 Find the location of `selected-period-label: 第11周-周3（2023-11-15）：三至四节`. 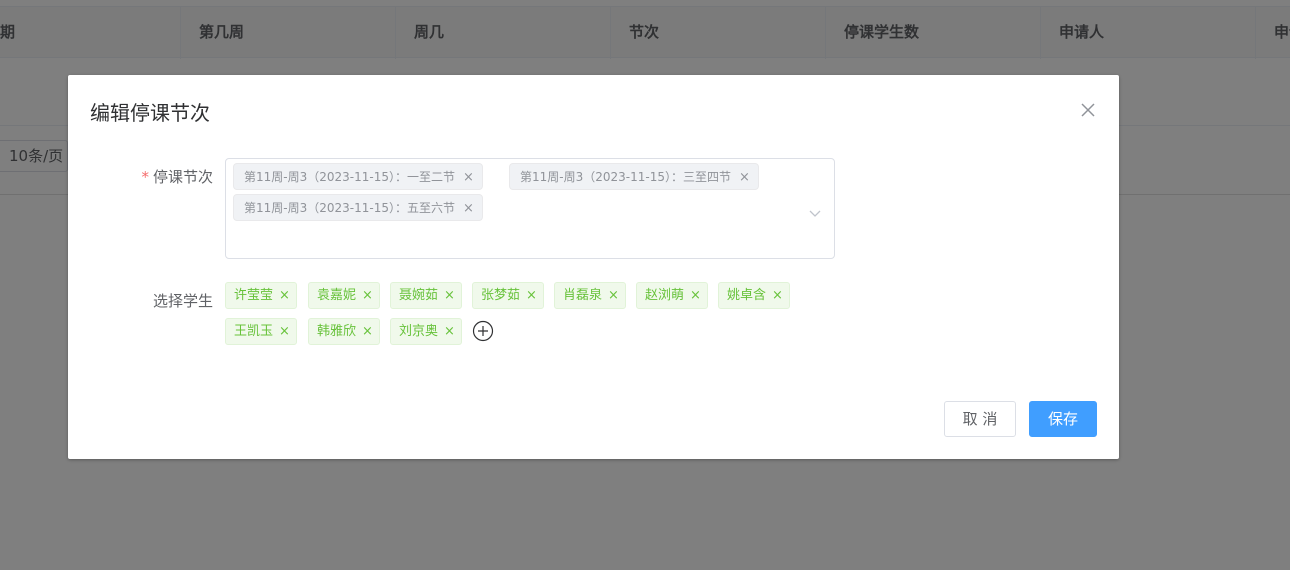

selected-period-label: 第11周-周3（2023-11-15）：三至四节 is located at coordinates (625, 177).